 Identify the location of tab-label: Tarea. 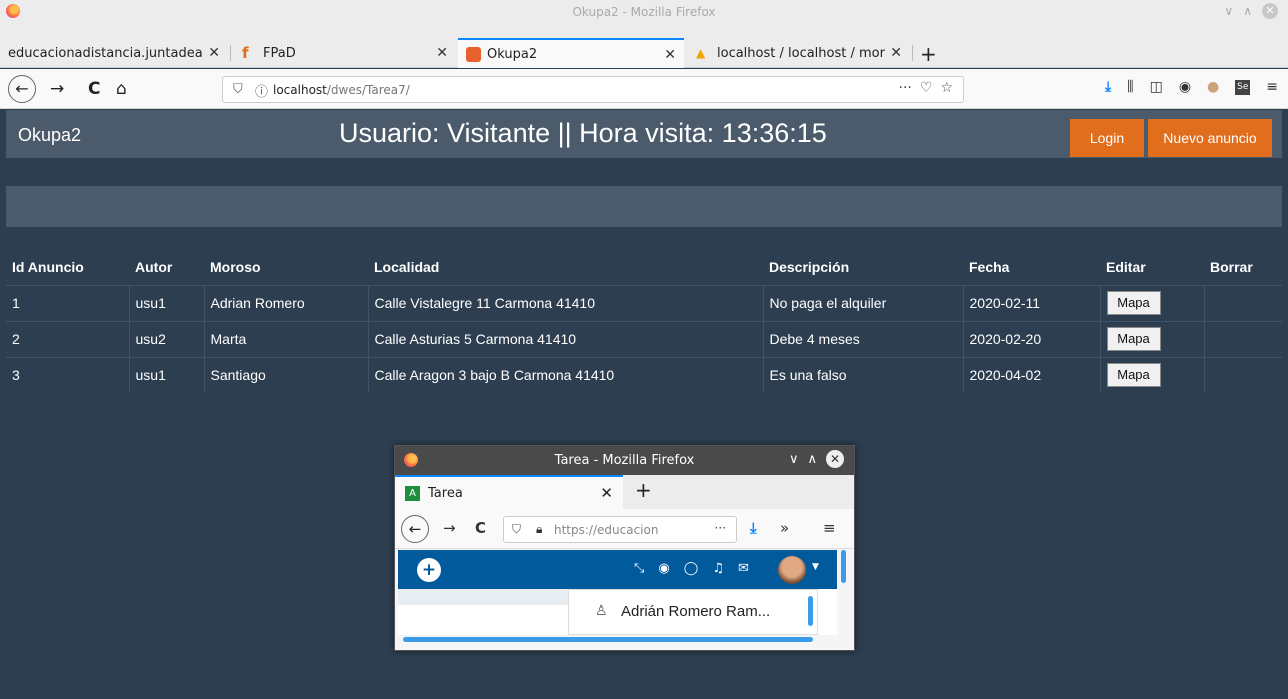
(445, 493).